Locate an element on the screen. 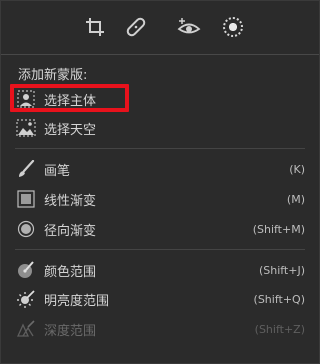 Image resolution: width=320 pixels, height=364 pixels. menu-item-label: 径向渐变 is located at coordinates (70, 231).